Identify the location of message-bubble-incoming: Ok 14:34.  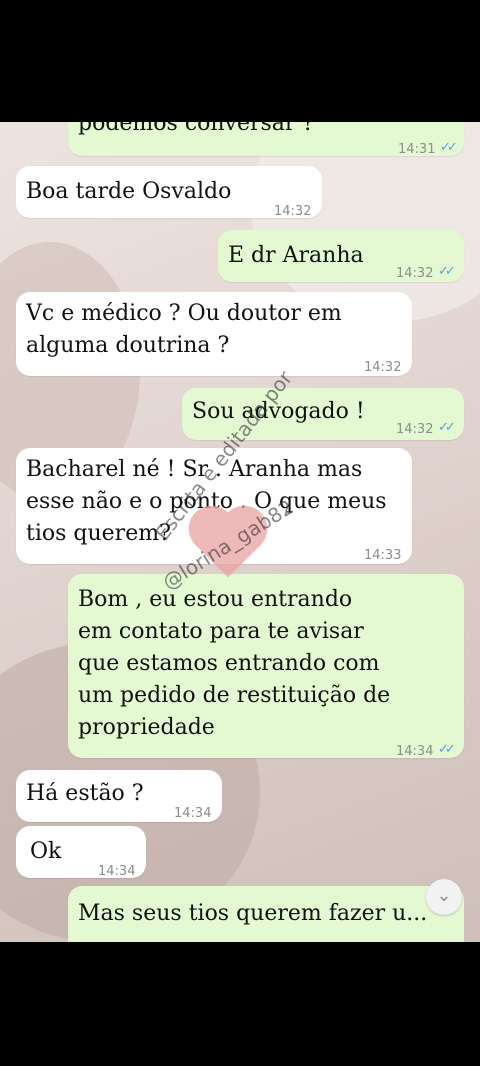
(81, 852).